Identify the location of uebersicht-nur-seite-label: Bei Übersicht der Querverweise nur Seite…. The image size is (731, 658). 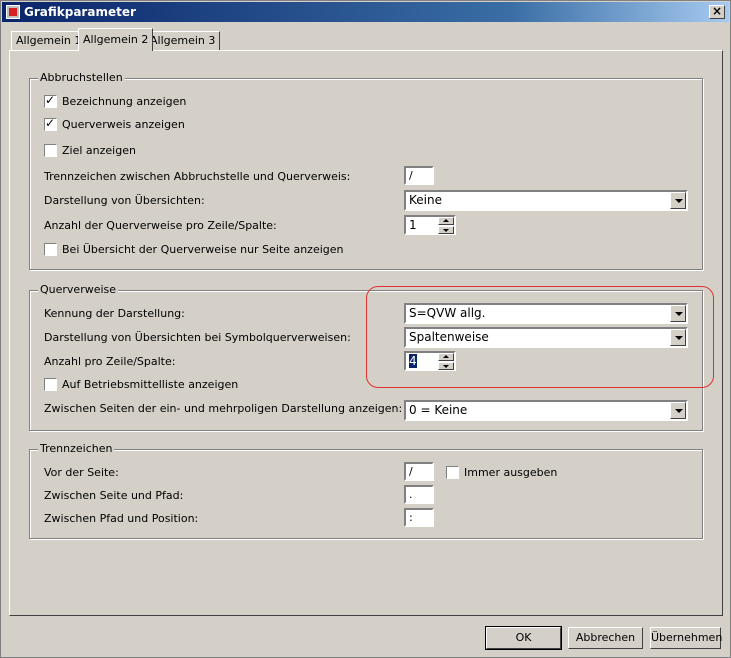
(203, 249).